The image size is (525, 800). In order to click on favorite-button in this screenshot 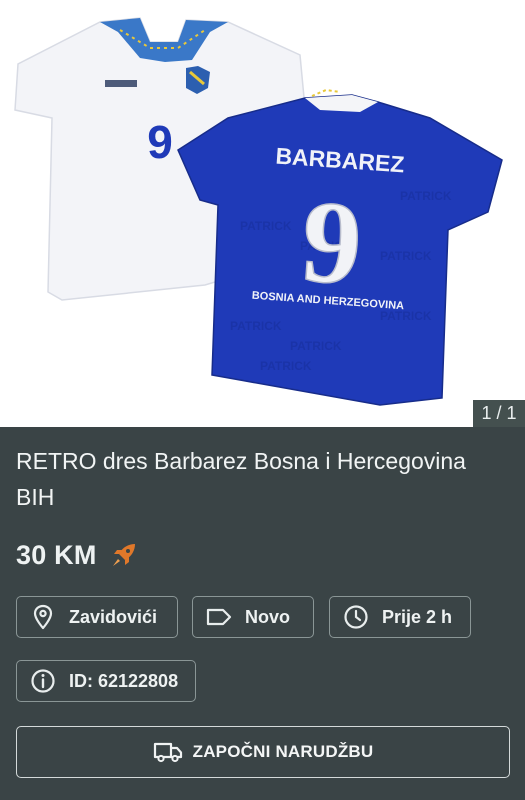, I will do `click(395, 41)`.